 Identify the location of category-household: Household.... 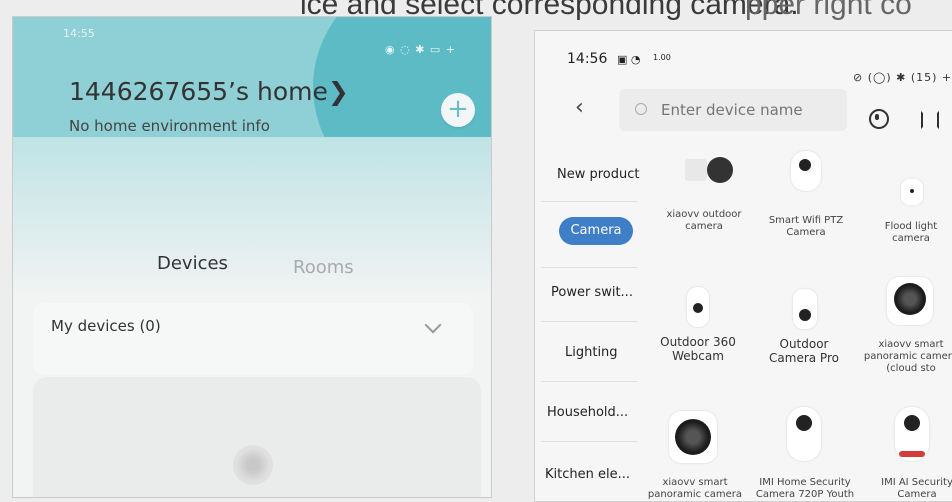
(587, 412).